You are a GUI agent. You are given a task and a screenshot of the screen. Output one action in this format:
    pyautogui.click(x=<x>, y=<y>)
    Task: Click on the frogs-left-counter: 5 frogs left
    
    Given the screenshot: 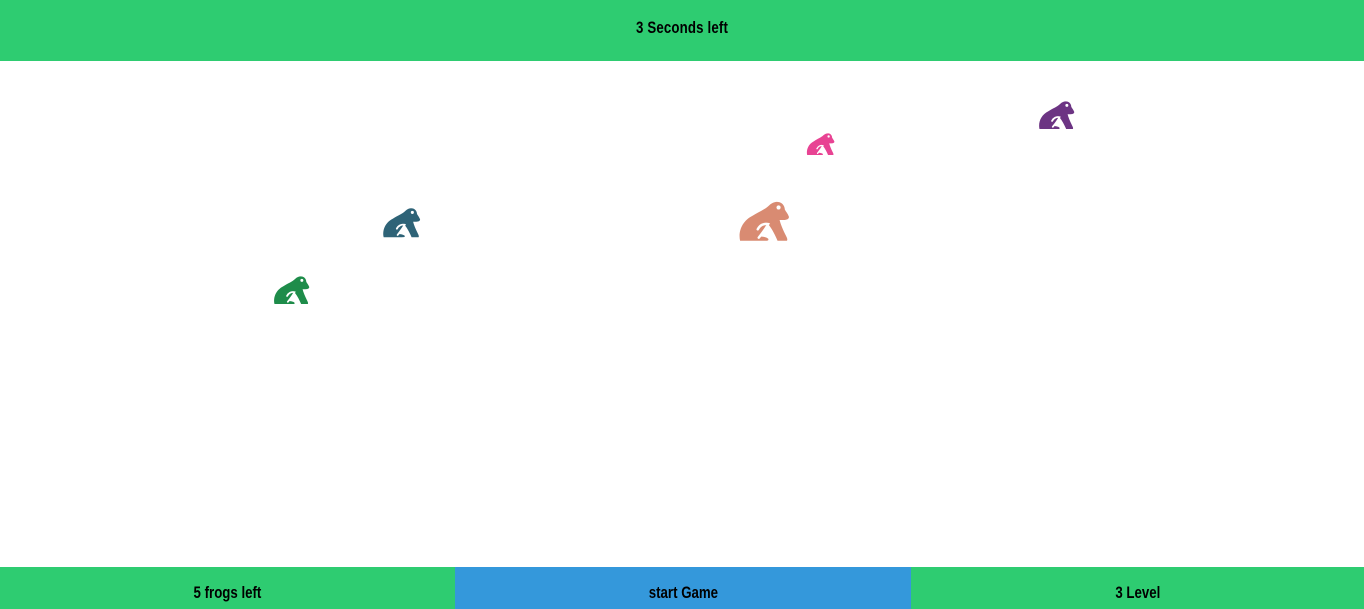 What is the action you would take?
    pyautogui.click(x=227, y=588)
    